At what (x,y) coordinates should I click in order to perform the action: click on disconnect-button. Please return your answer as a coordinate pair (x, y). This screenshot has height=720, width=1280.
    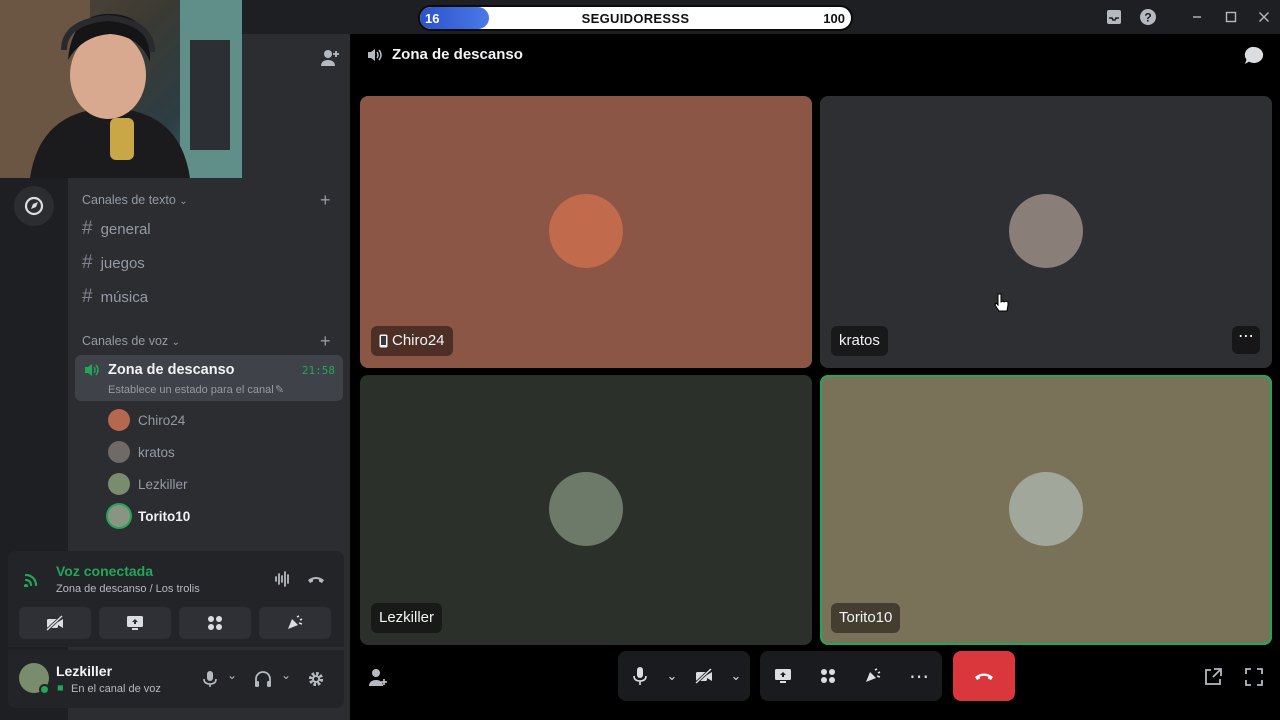
    Looking at the image, I should click on (984, 676).